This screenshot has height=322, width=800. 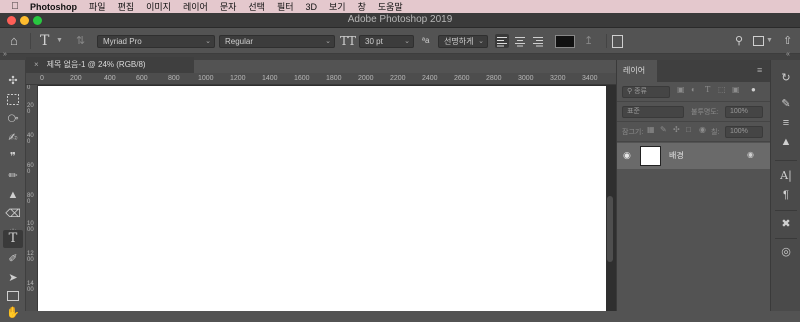 What do you see at coordinates (195, 6) in the screenshot?
I see `menu-layer: 레이어` at bounding box center [195, 6].